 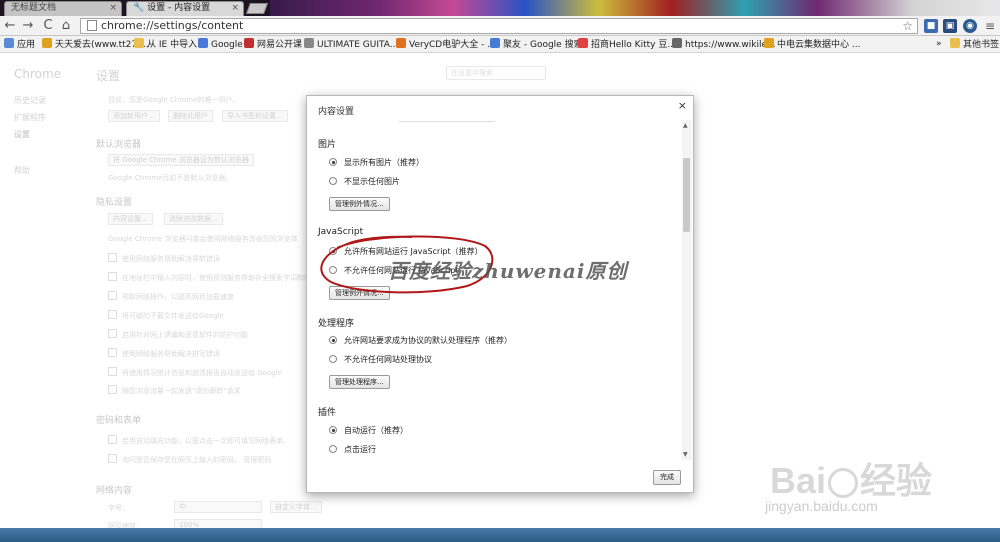 What do you see at coordinates (341, 232) in the screenshot?
I see `javascript-heading: JavaScript` at bounding box center [341, 232].